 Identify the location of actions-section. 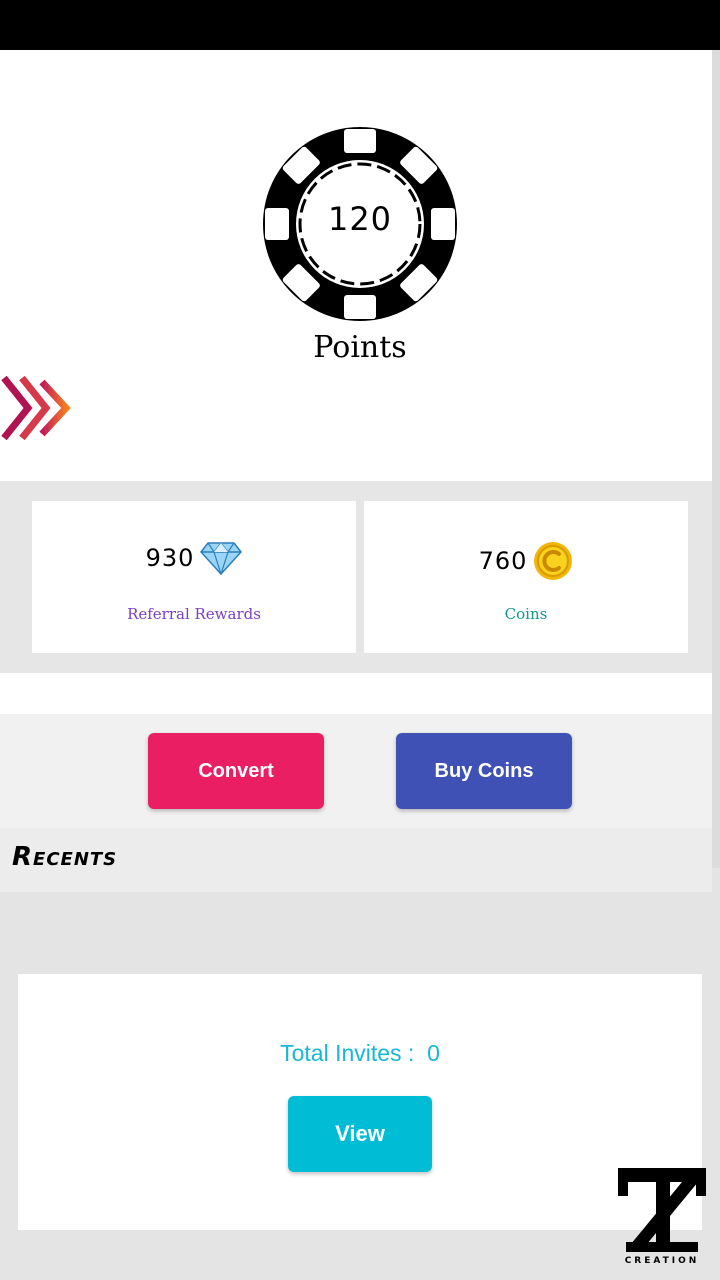
(356, 771).